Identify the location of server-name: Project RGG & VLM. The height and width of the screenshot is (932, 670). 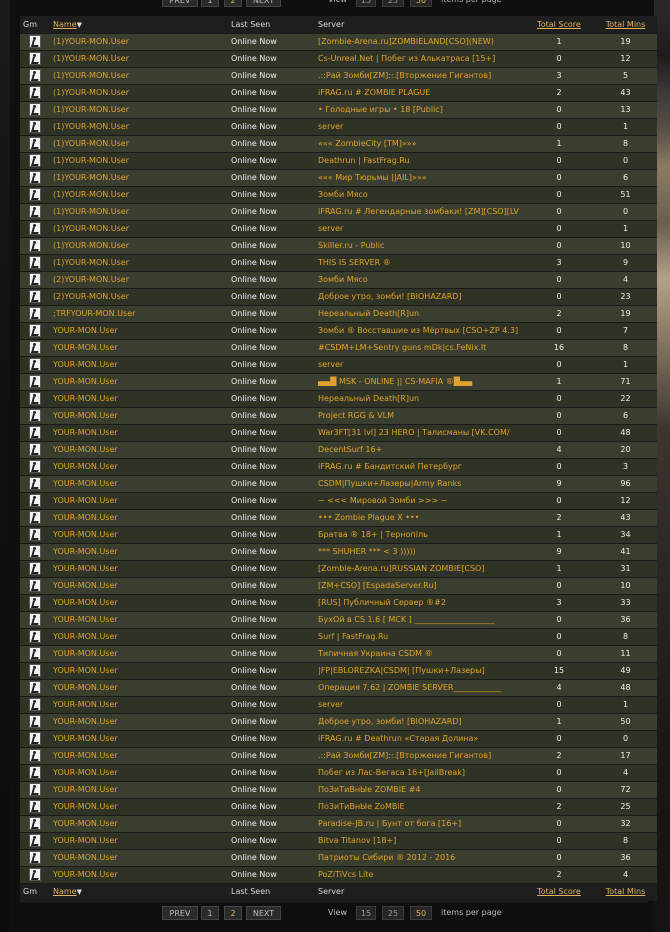
(419, 416).